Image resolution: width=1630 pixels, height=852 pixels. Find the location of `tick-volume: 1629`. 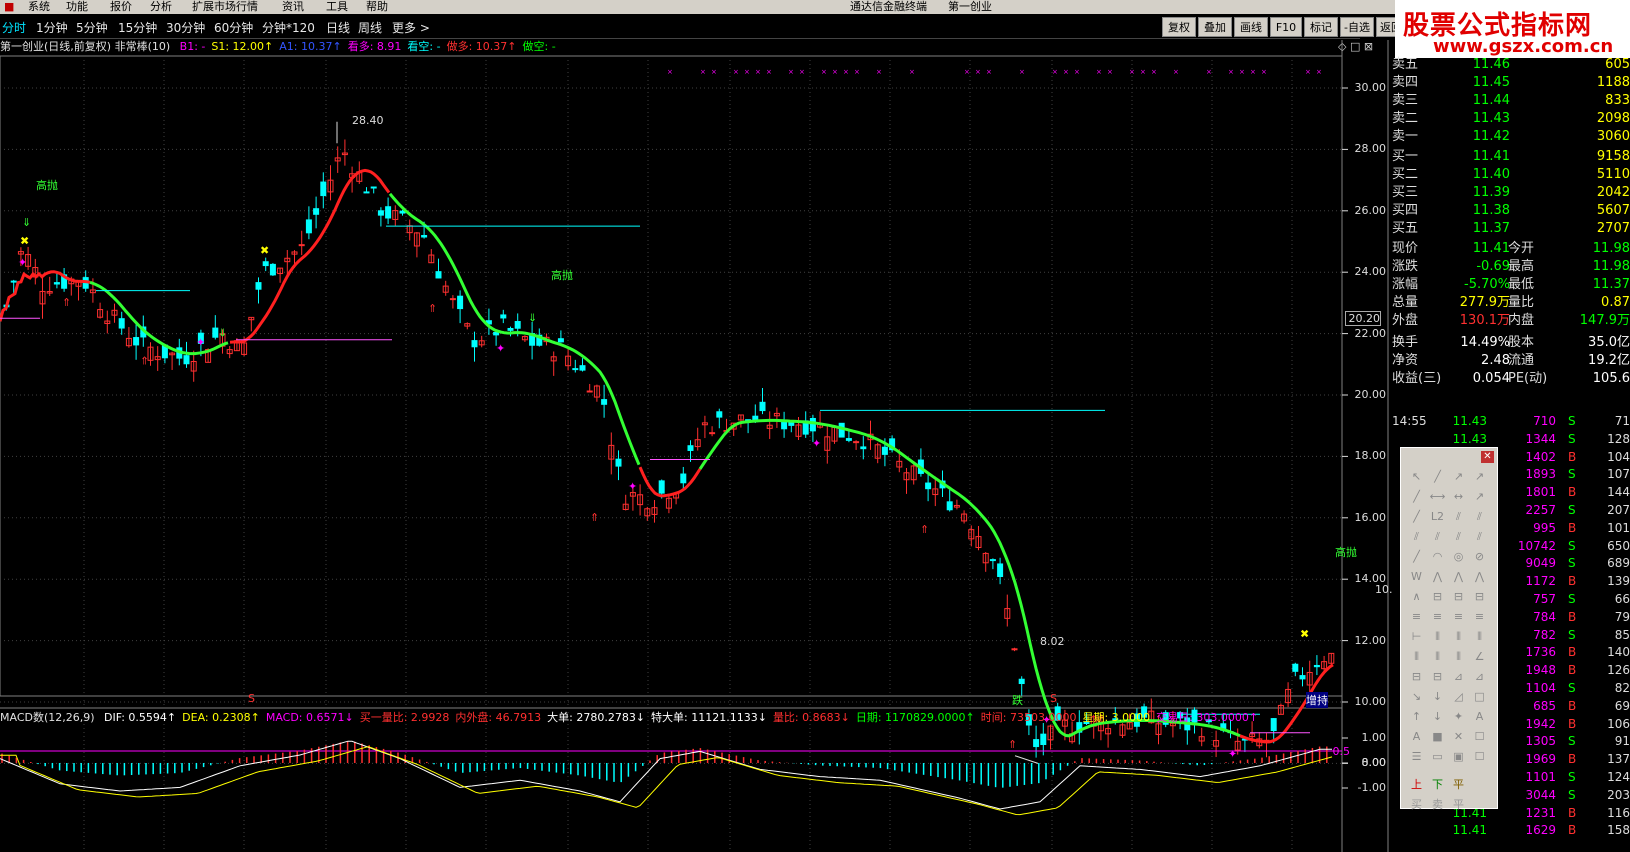

tick-volume: 1629 is located at coordinates (1540, 830).